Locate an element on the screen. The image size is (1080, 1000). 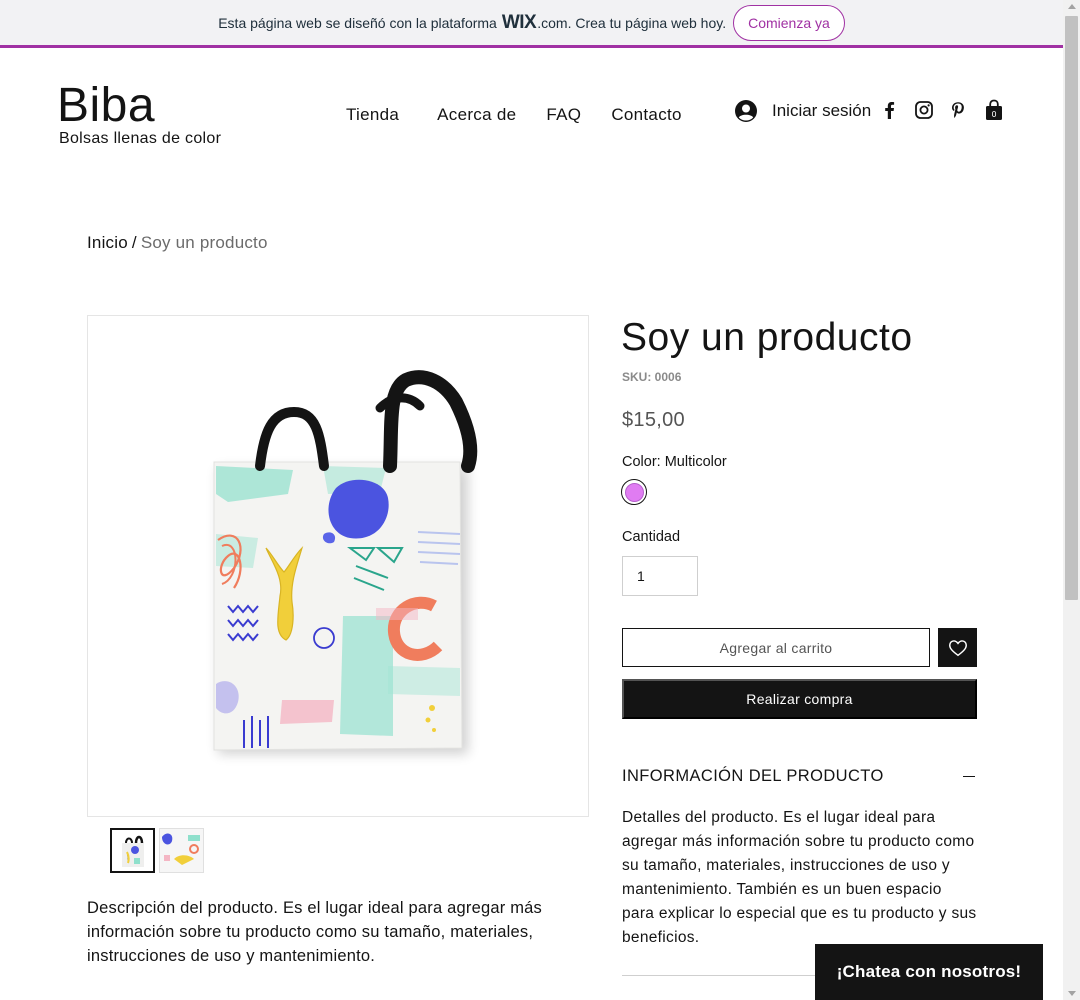
site-title: Biba is located at coordinates (106, 105).